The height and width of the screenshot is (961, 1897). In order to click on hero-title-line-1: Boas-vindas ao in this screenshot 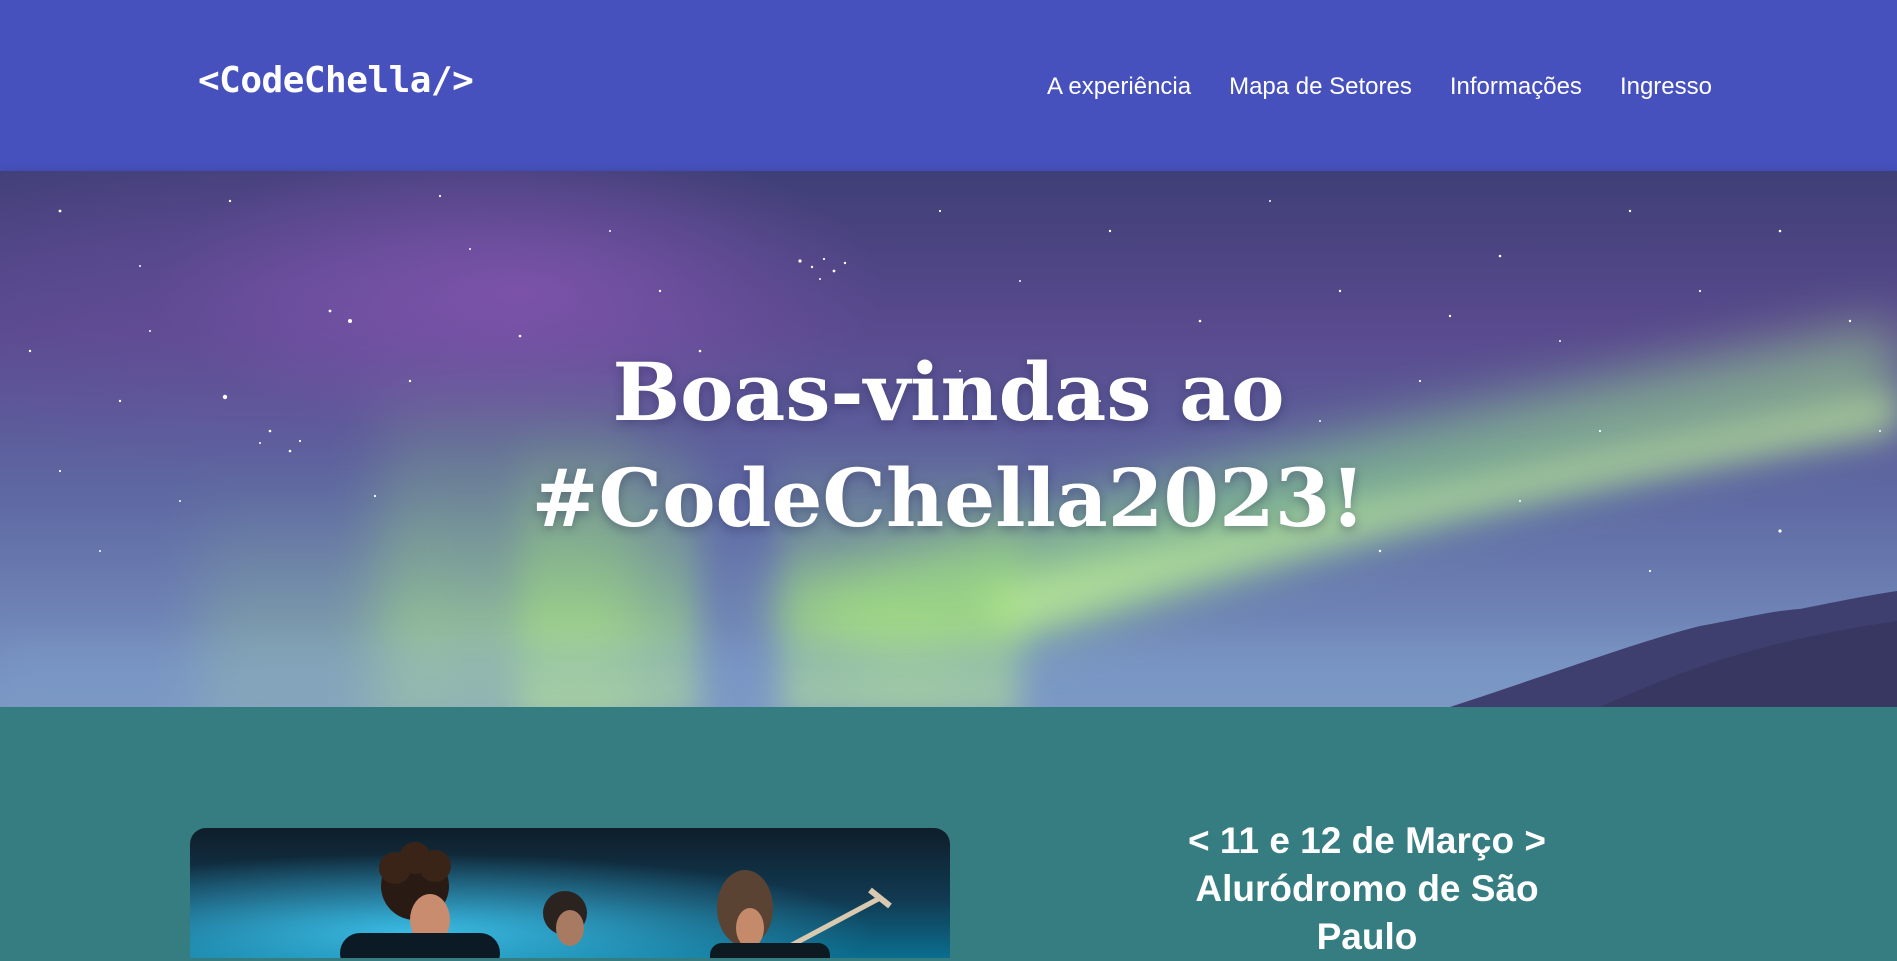, I will do `click(948, 392)`.